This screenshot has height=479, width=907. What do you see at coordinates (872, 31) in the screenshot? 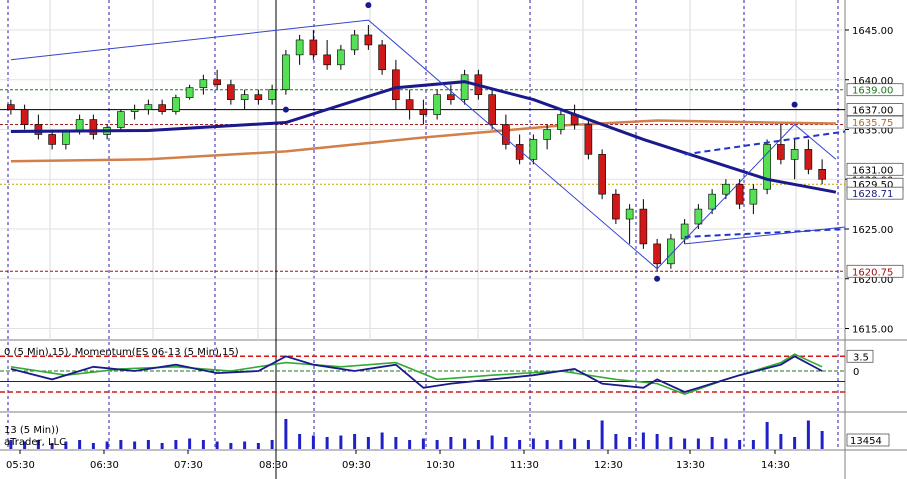
I see `price-tick-label: 1645.00` at bounding box center [872, 31].